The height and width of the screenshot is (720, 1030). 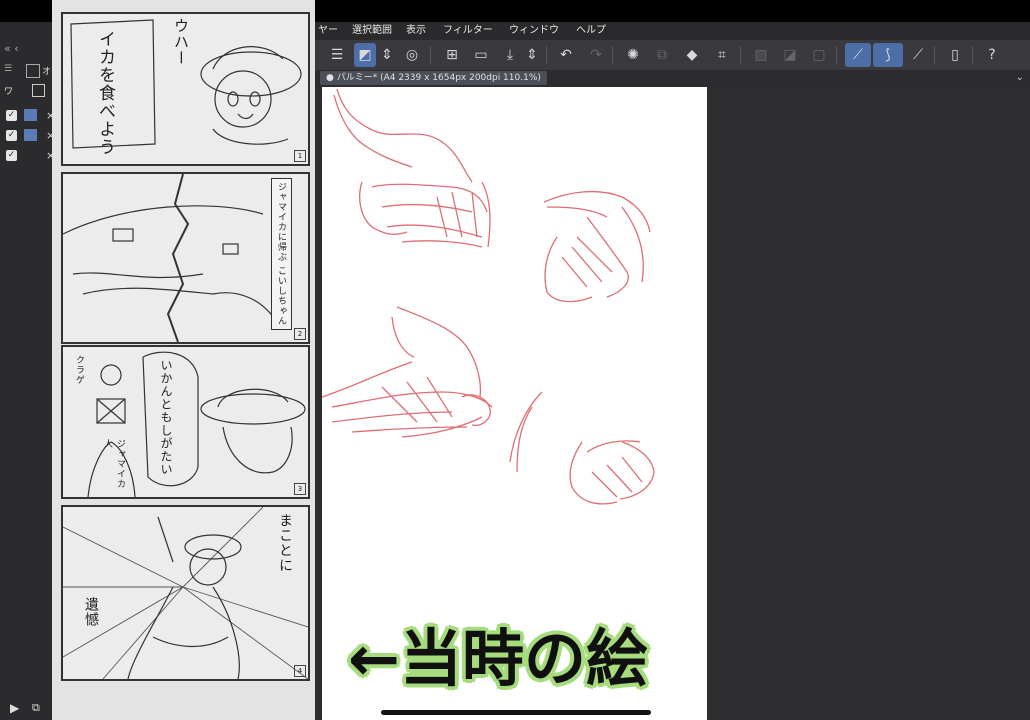 What do you see at coordinates (1020, 78) in the screenshot?
I see `chevron-down-icon: ⌄` at bounding box center [1020, 78].